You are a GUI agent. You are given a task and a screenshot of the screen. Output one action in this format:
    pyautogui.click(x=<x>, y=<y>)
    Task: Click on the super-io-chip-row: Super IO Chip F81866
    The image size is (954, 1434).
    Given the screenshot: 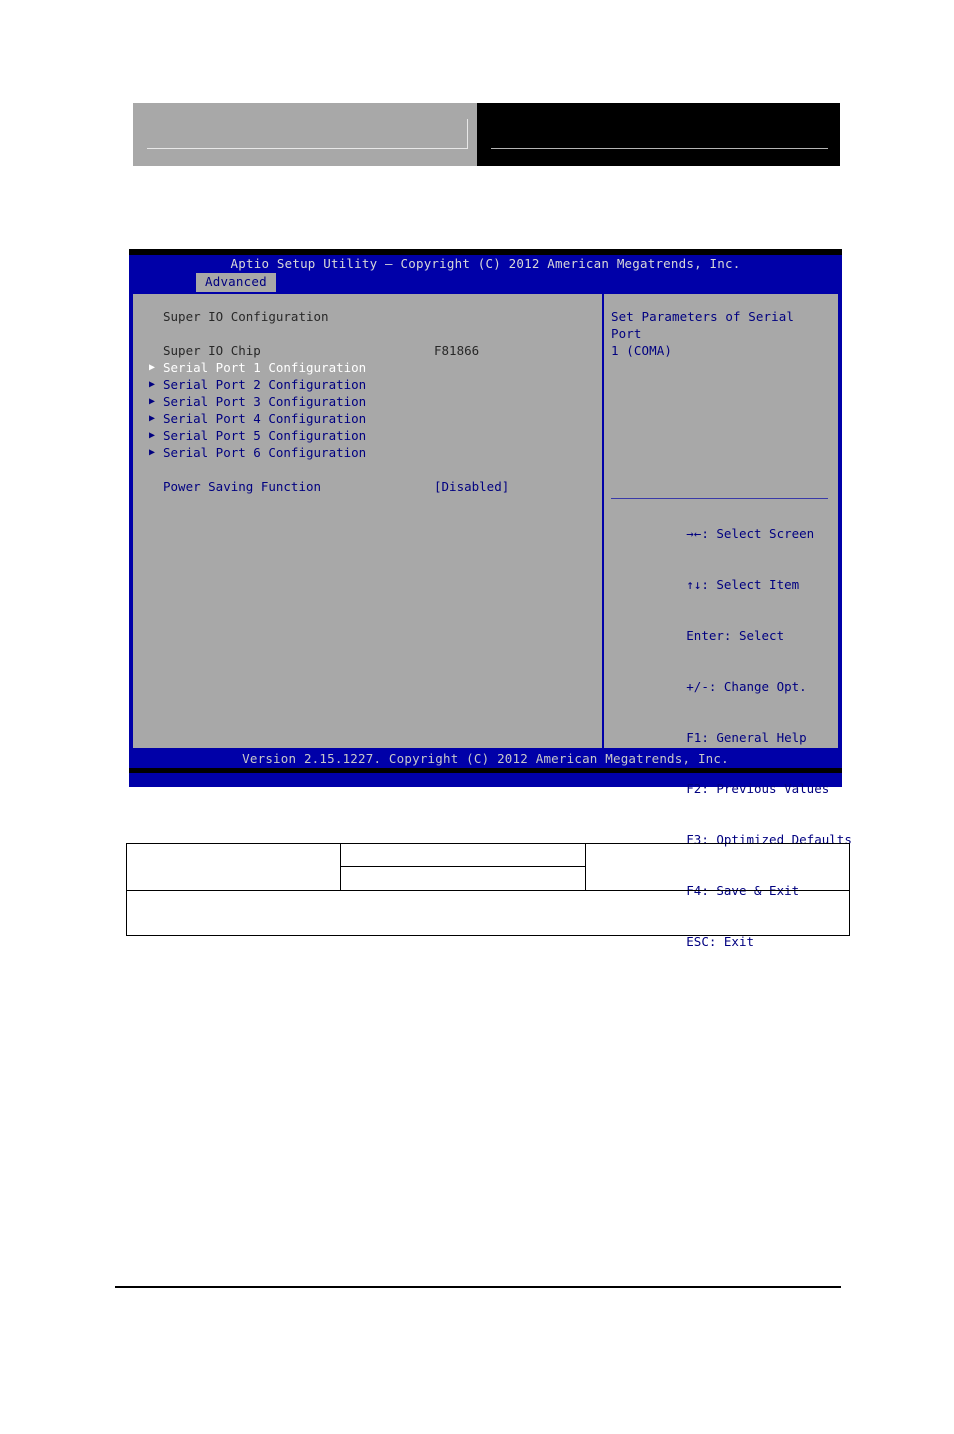 What is the action you would take?
    pyautogui.click(x=375, y=350)
    